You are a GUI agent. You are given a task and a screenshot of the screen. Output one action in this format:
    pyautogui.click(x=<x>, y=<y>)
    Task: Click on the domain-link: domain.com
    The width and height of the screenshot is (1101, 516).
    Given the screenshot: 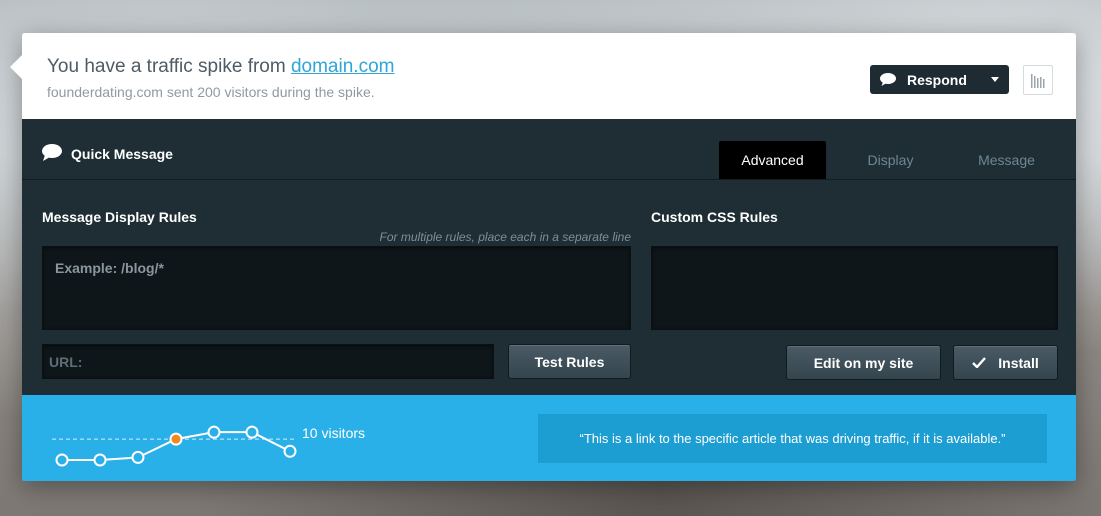 What is the action you would take?
    pyautogui.click(x=343, y=66)
    